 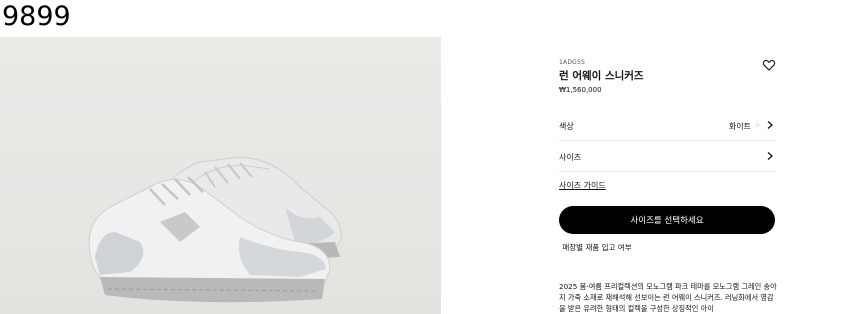 I want to click on product-title: 런 어웨이 스니커즈, so click(x=601, y=76).